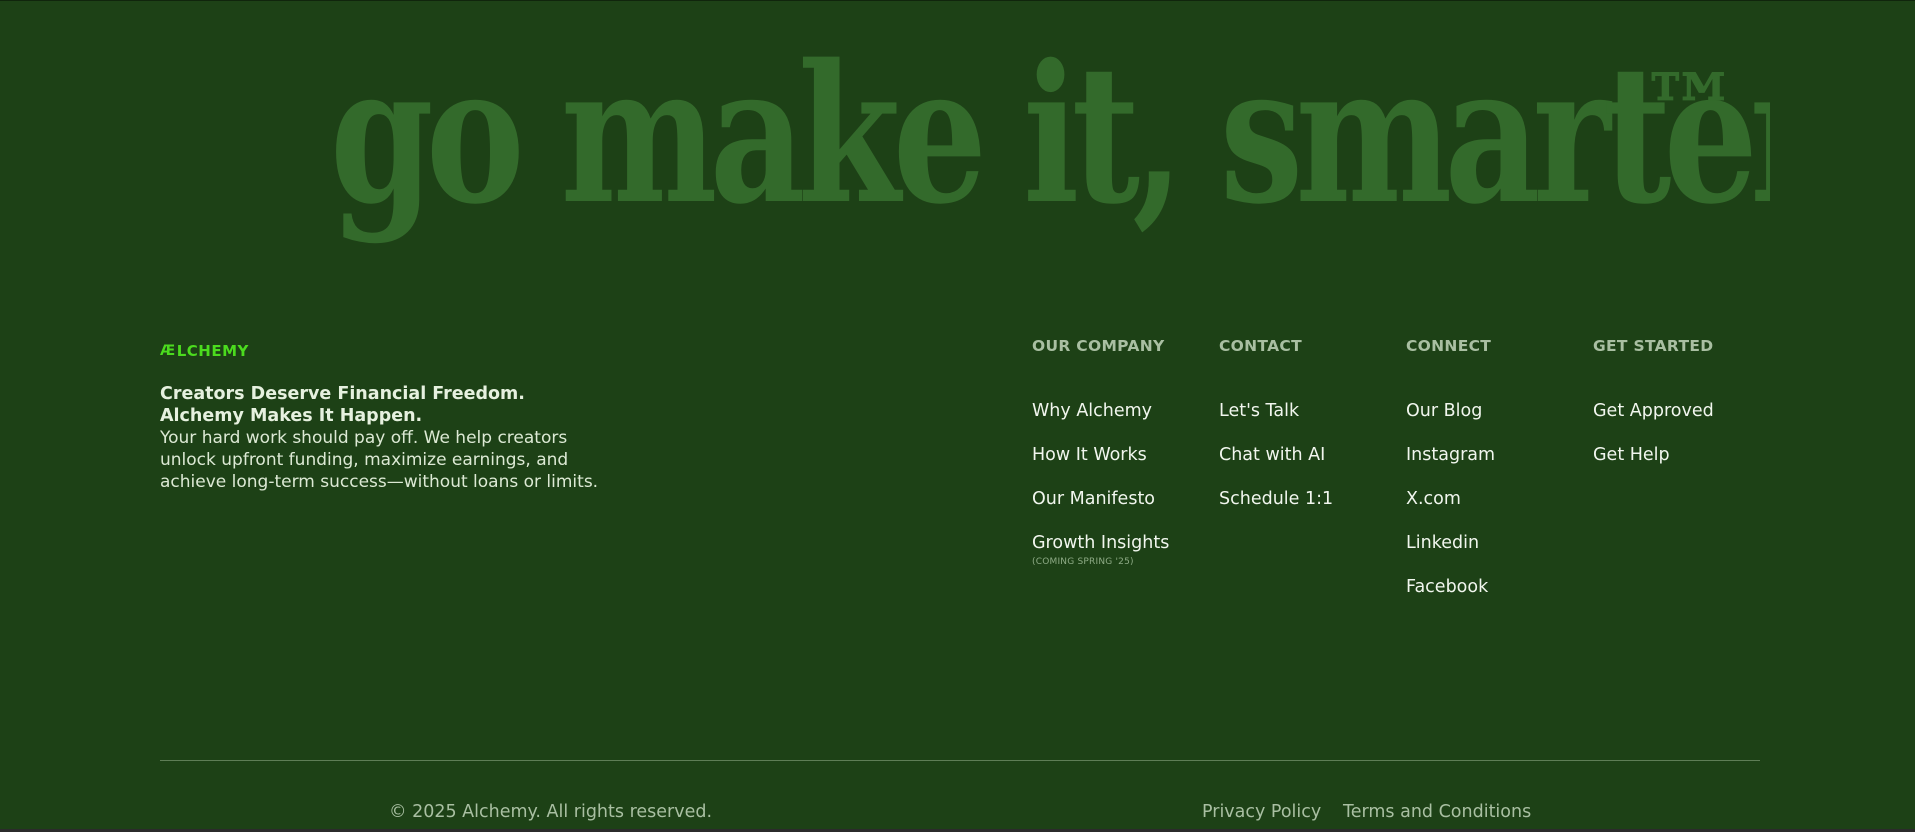 This screenshot has width=1915, height=832. Describe the element at coordinates (1093, 499) in the screenshot. I see `link-our-manifesto: Our Manifesto` at that location.